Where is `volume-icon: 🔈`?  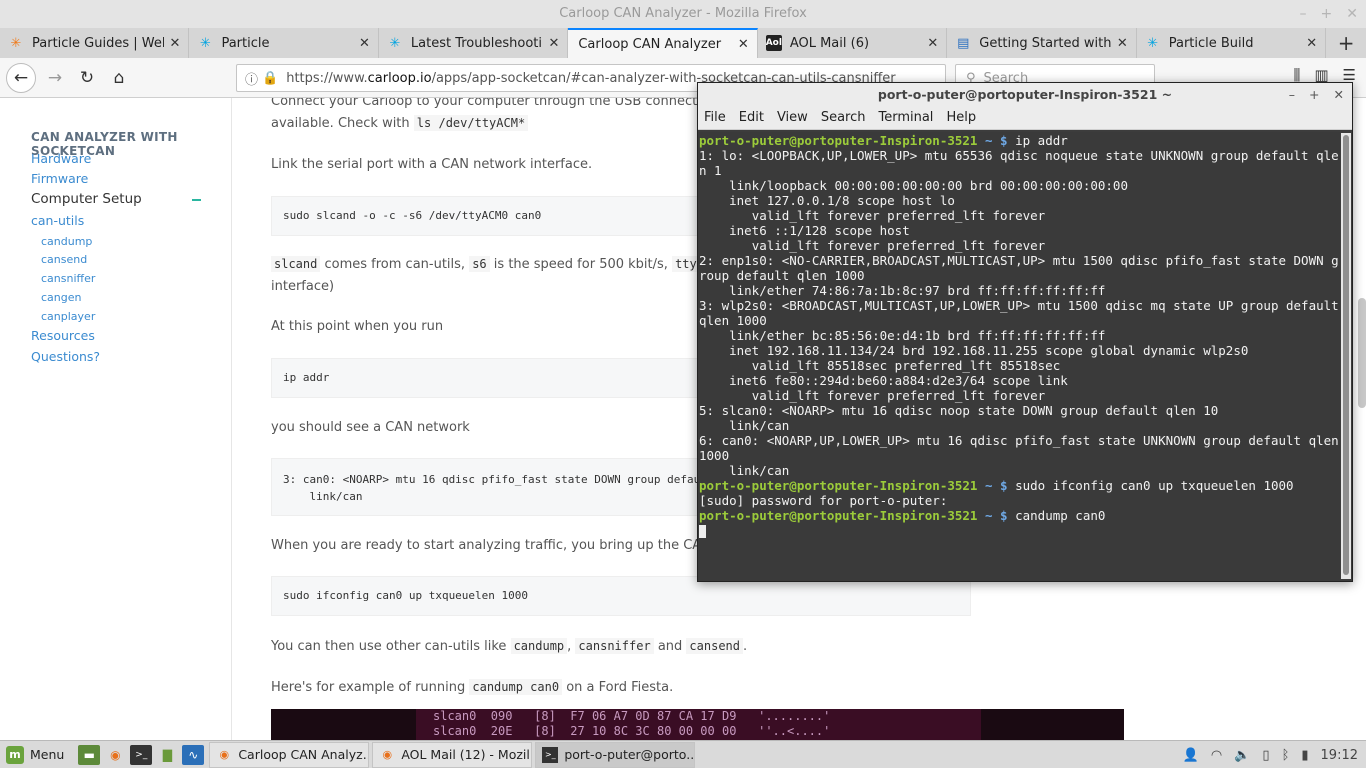
volume-icon: 🔈 is located at coordinates (1242, 755).